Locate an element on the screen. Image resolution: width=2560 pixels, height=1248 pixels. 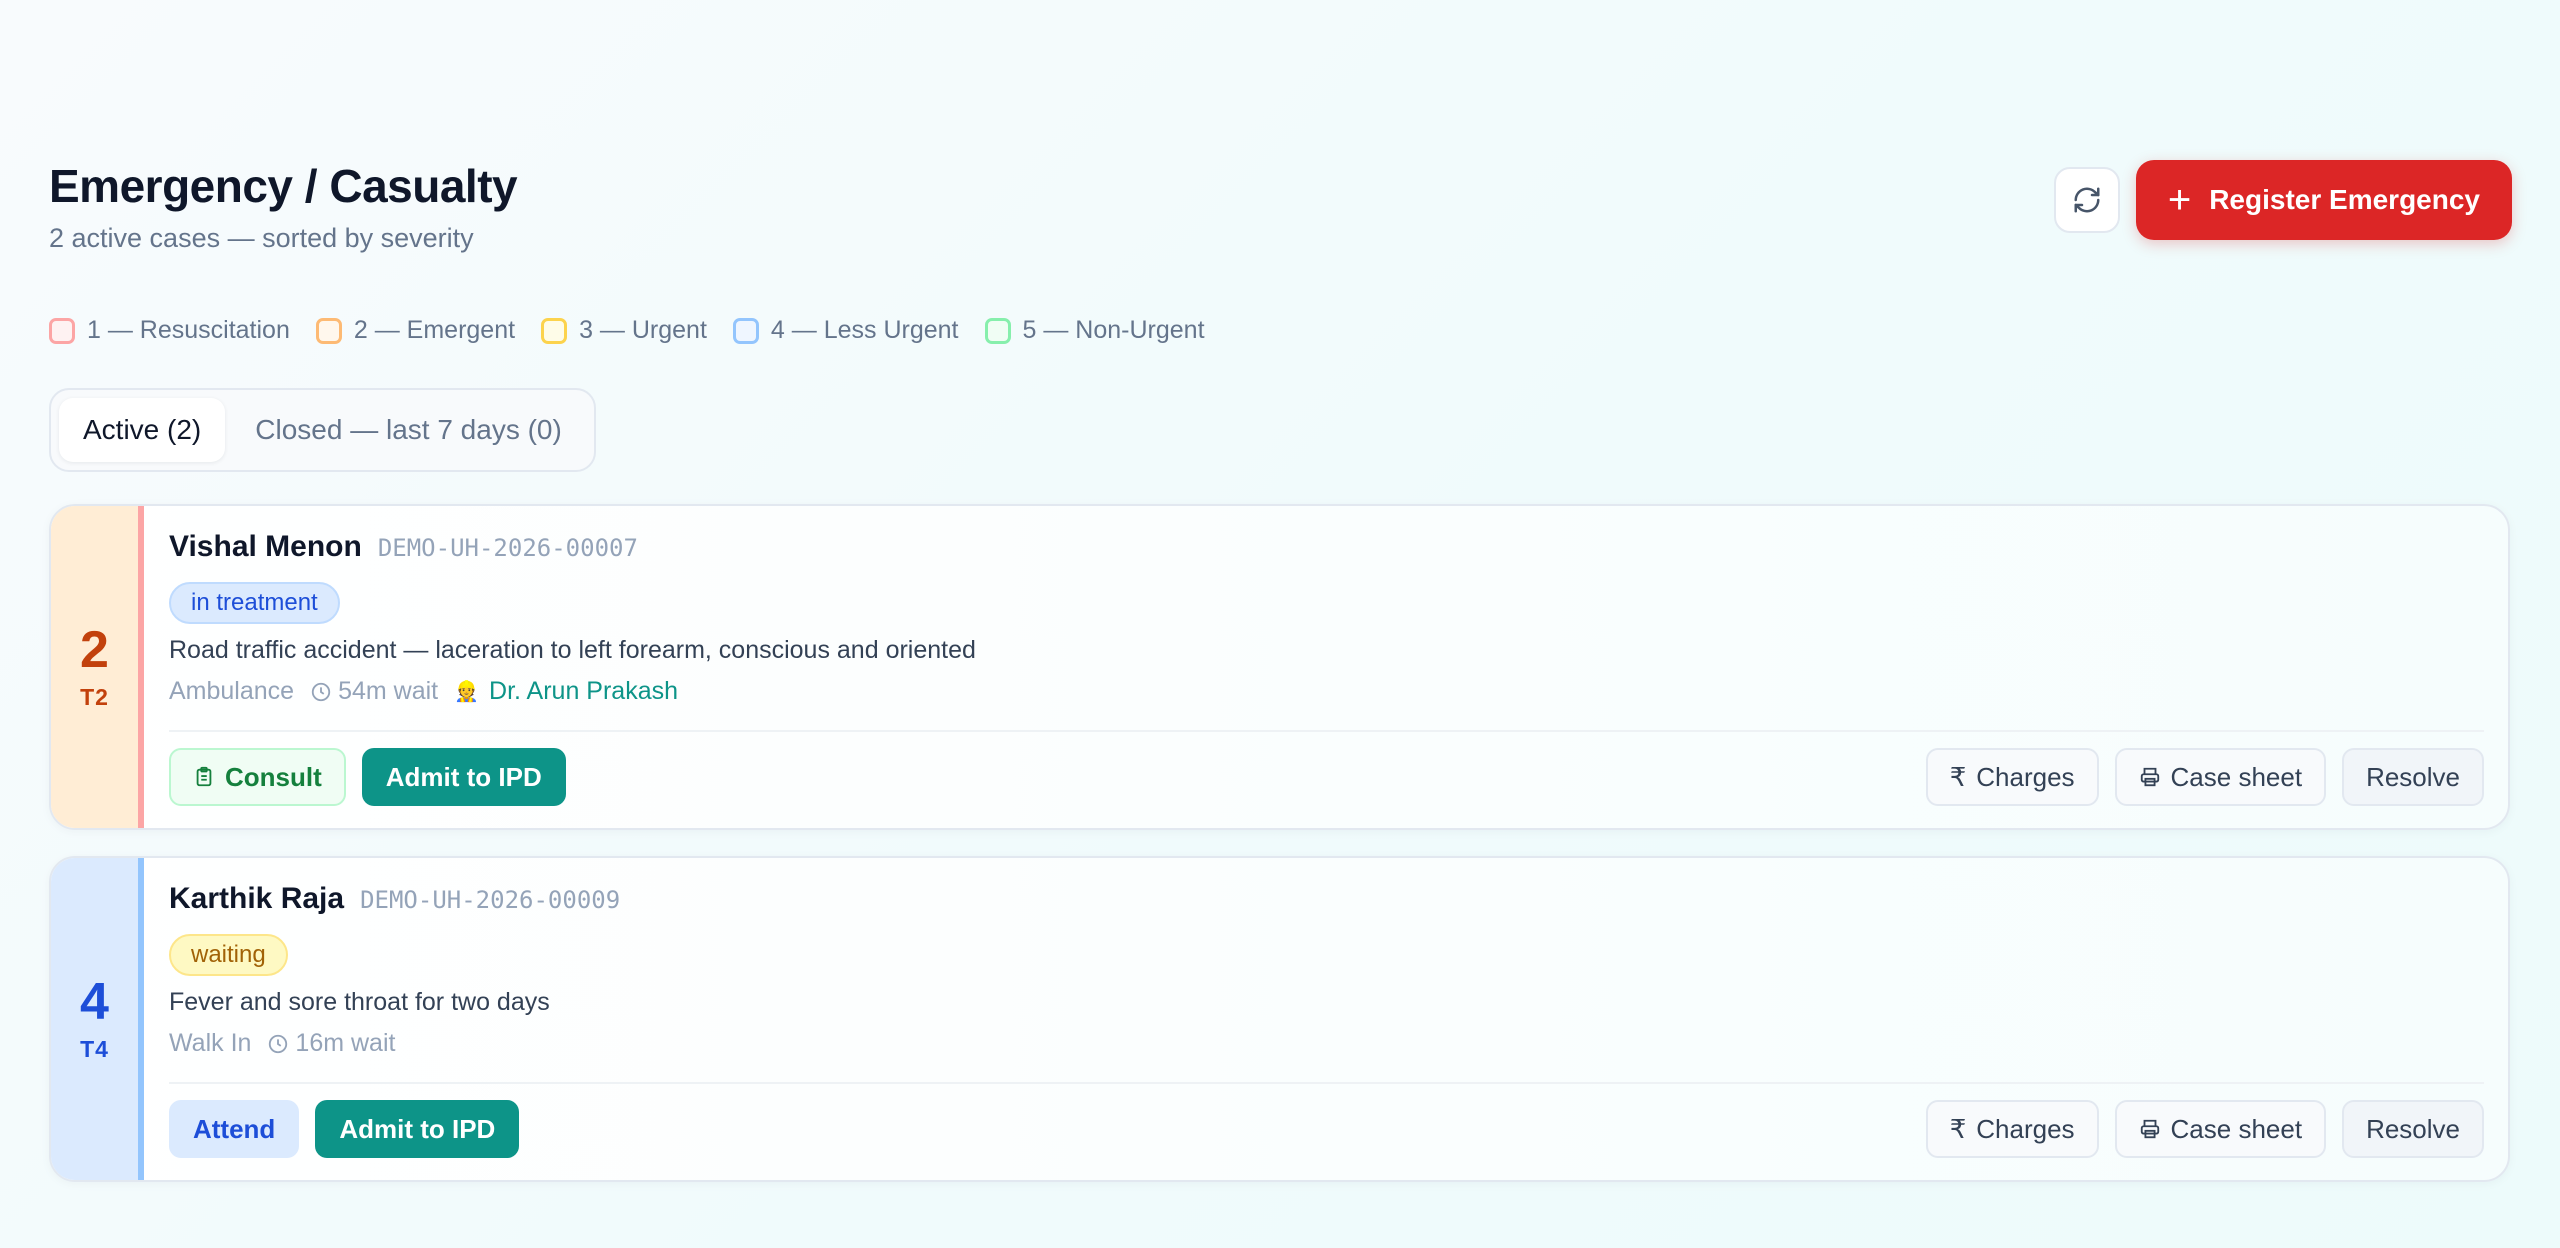
tab-closed: Closed — last 7 days (0) is located at coordinates (408, 430).